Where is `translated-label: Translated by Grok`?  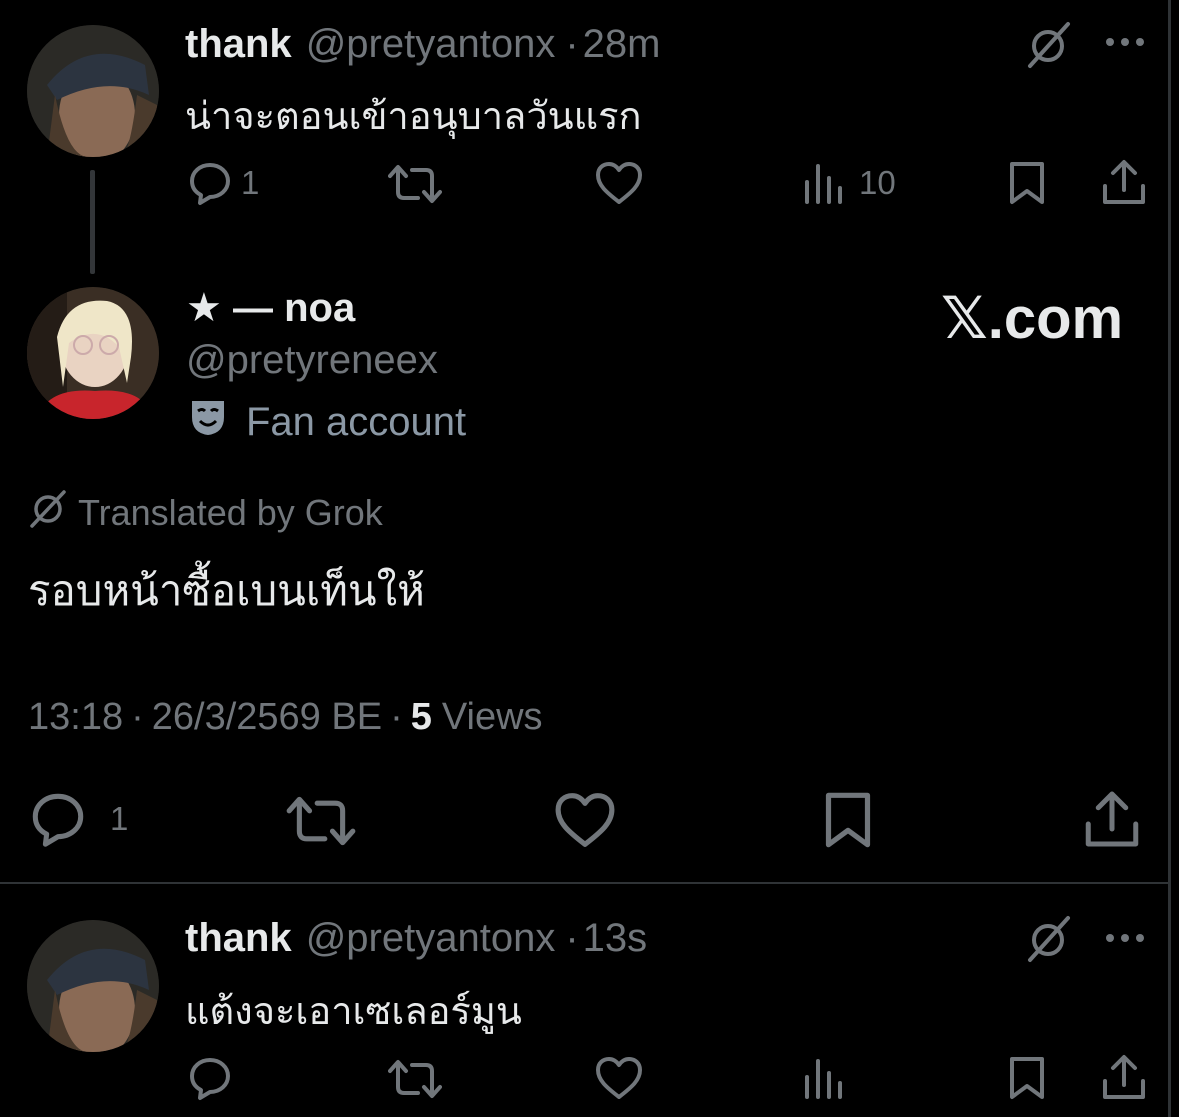 translated-label: Translated by Grok is located at coordinates (230, 512).